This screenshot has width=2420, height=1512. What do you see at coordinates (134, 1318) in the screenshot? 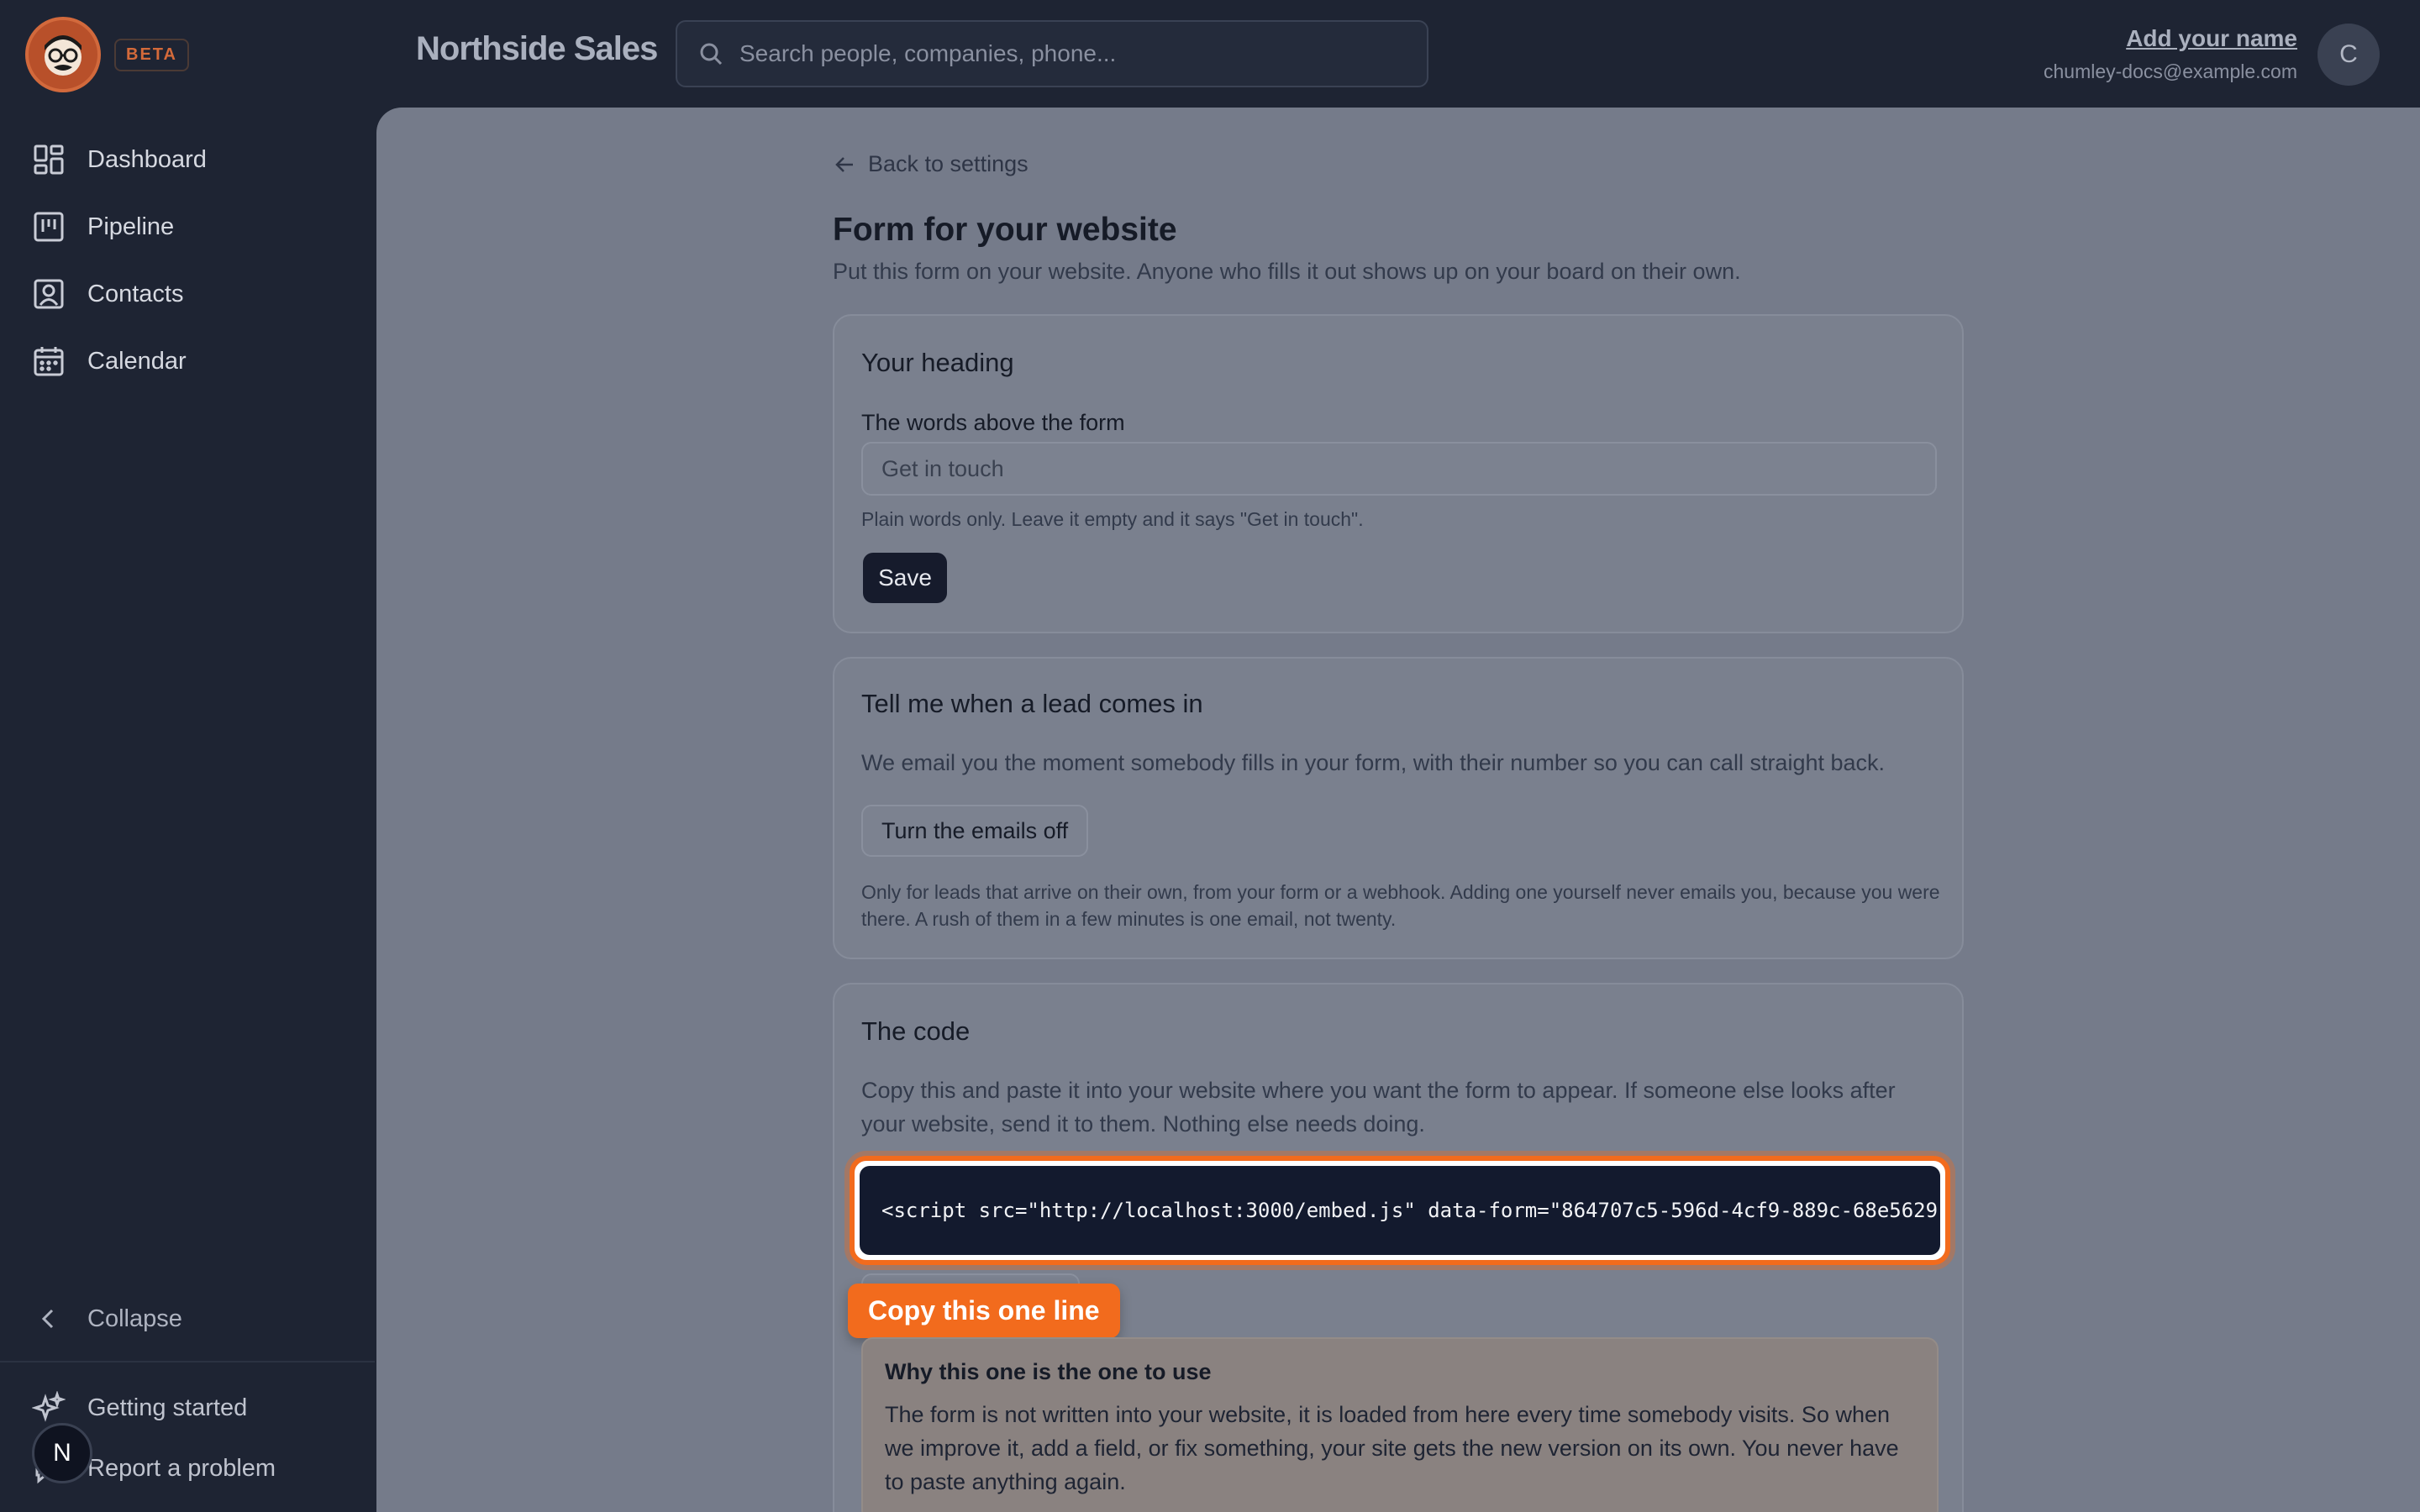
I see `collapse-label: Collapse` at bounding box center [134, 1318].